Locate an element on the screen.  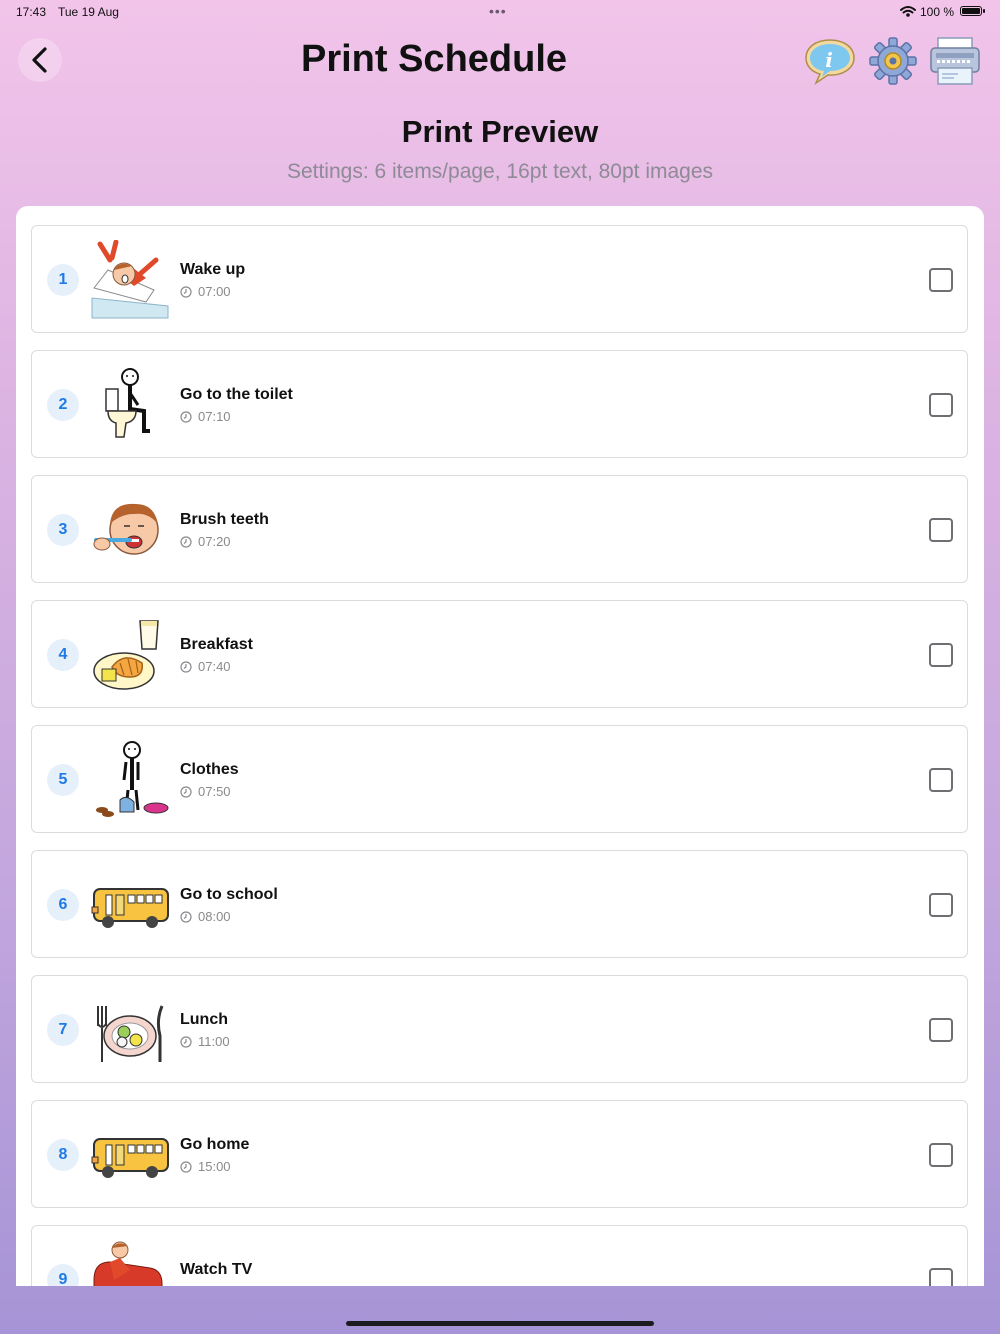
row-title: Brush teeth is located at coordinates (224, 519).